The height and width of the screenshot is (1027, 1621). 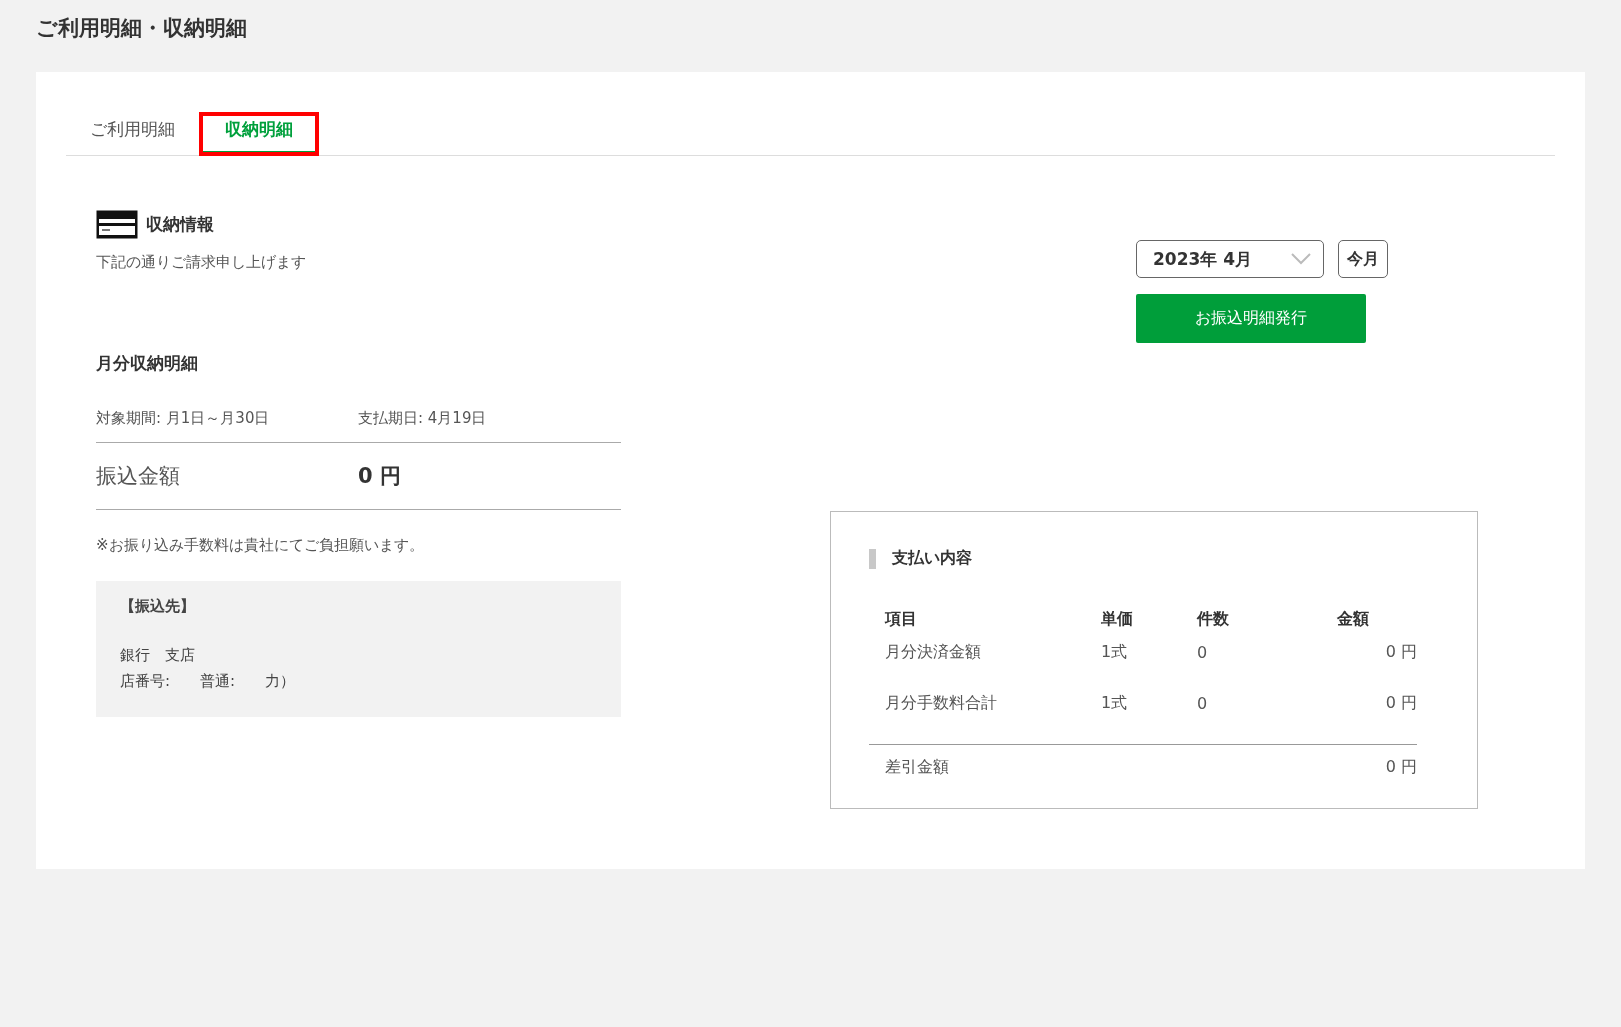 What do you see at coordinates (1117, 619) in the screenshot?
I see `column-header: 単価` at bounding box center [1117, 619].